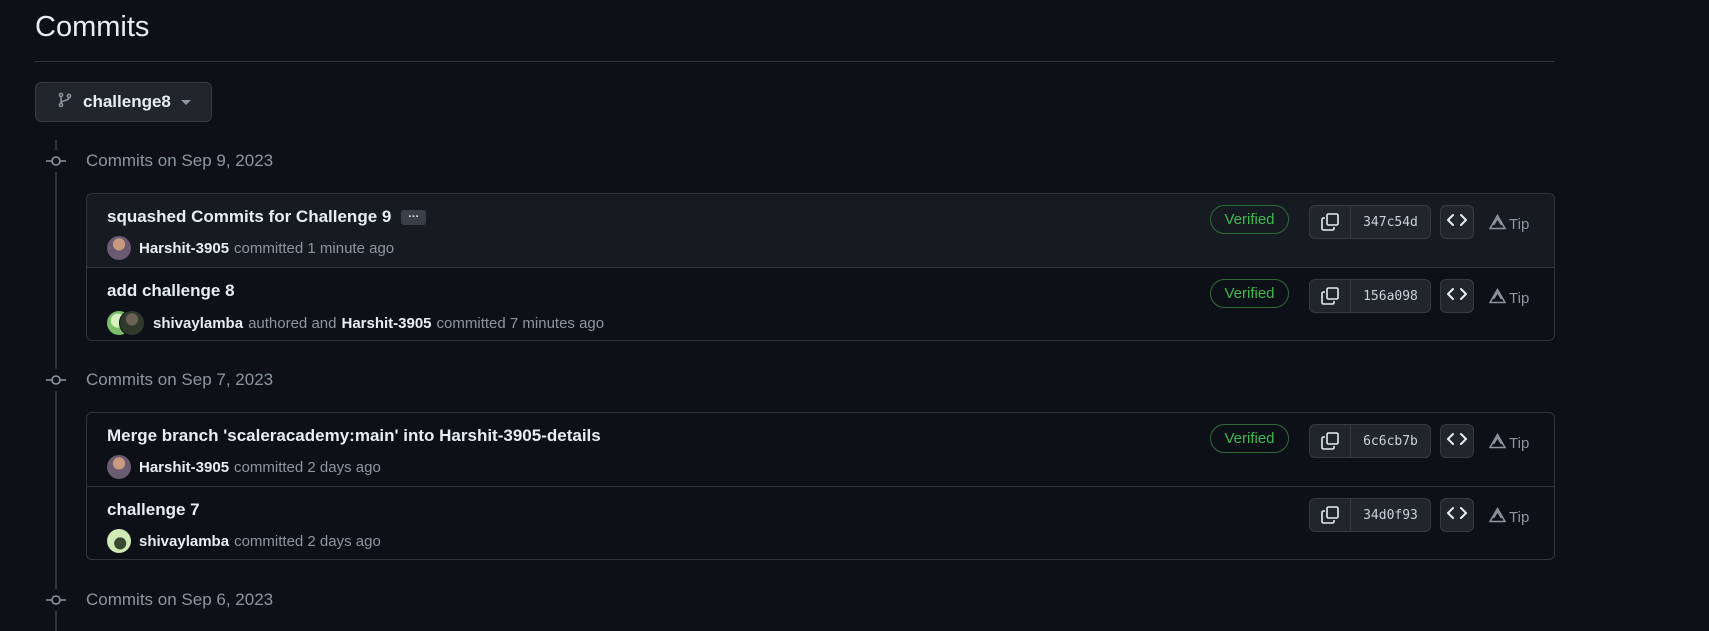  Describe the element at coordinates (292, 323) in the screenshot. I see `authored-text: authored and` at that location.